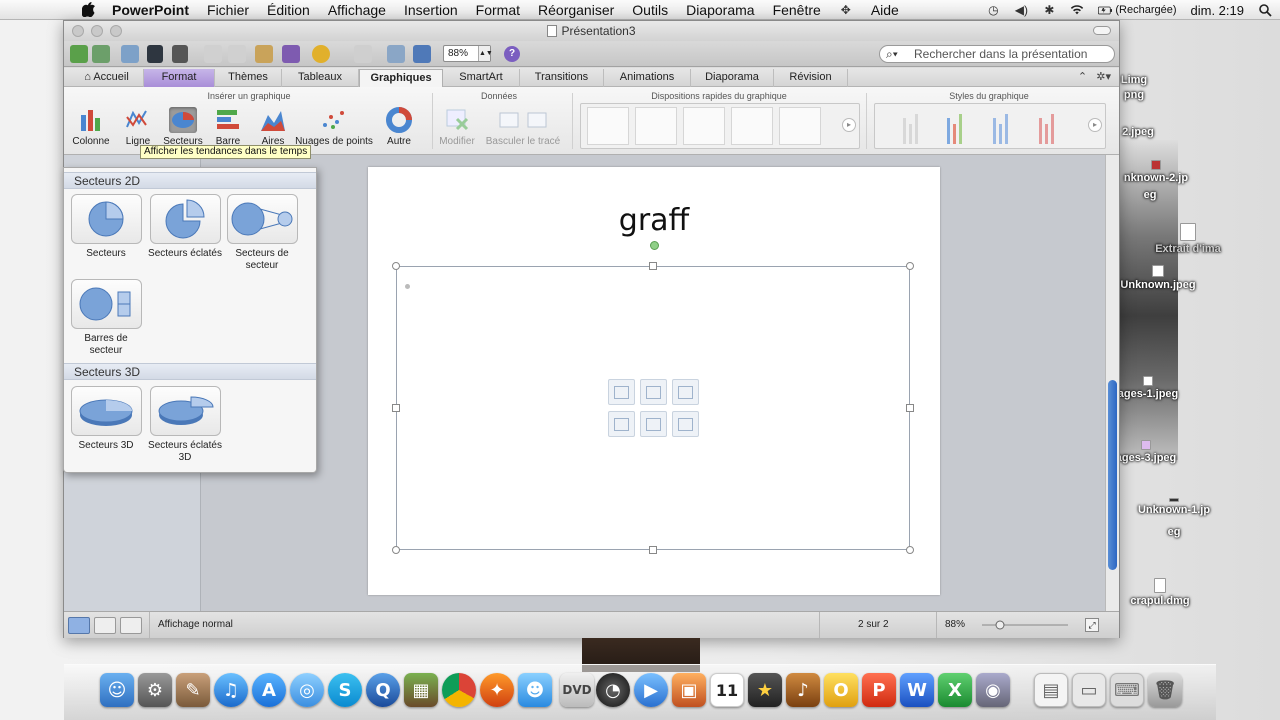 Image resolution: width=1280 pixels, height=720 pixels. Describe the element at coordinates (183, 127) in the screenshot. I see `chart-secteurs-button: Secteurs` at that location.